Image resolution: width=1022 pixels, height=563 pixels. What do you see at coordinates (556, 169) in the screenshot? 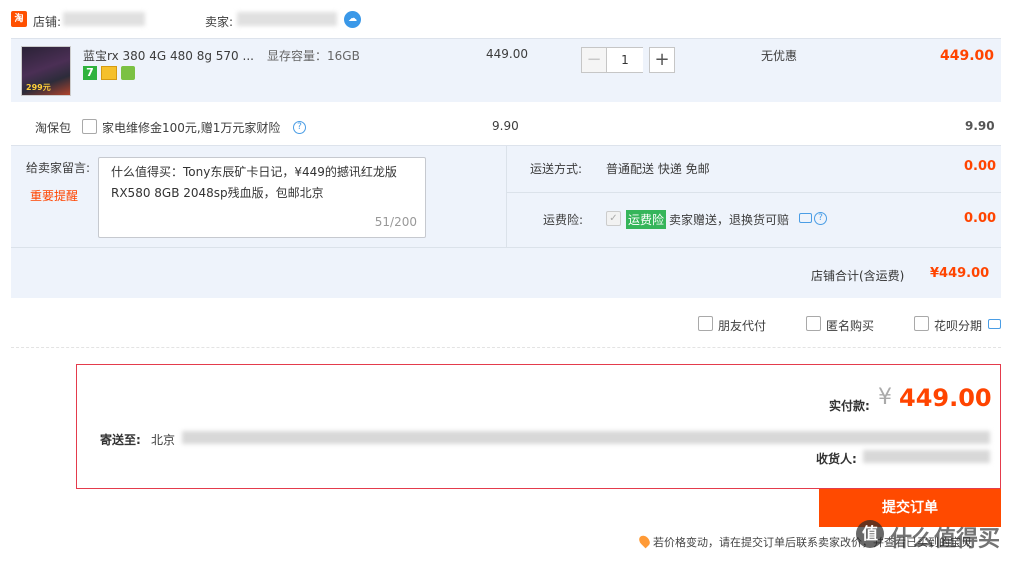
I see `shipping-method-label: 运送方式:` at bounding box center [556, 169].